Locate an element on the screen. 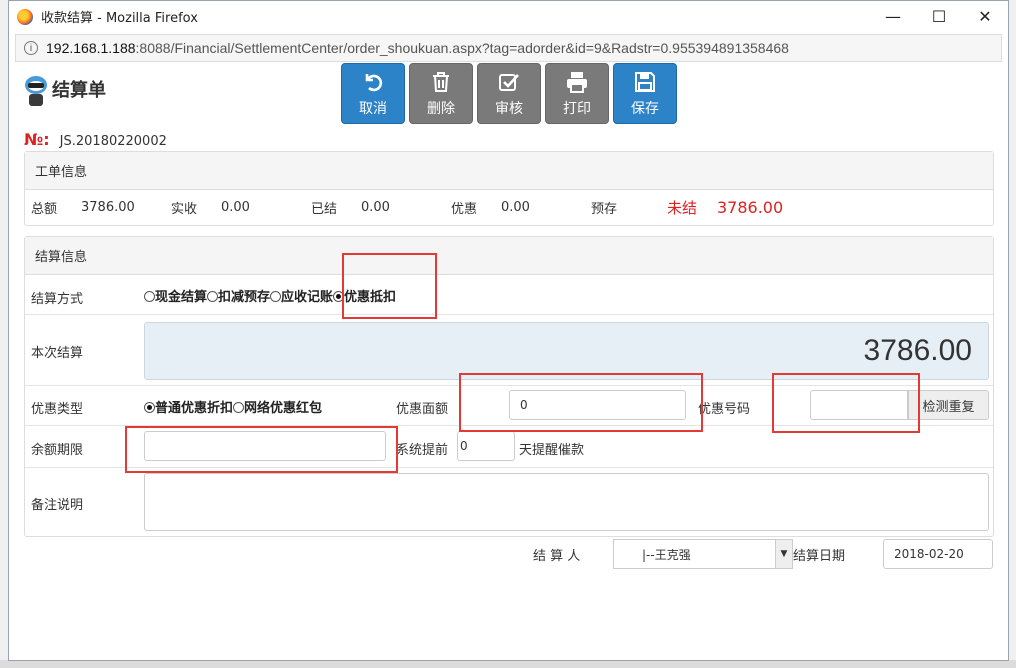 The height and width of the screenshot is (668, 1016). remark-textarea is located at coordinates (566, 502).